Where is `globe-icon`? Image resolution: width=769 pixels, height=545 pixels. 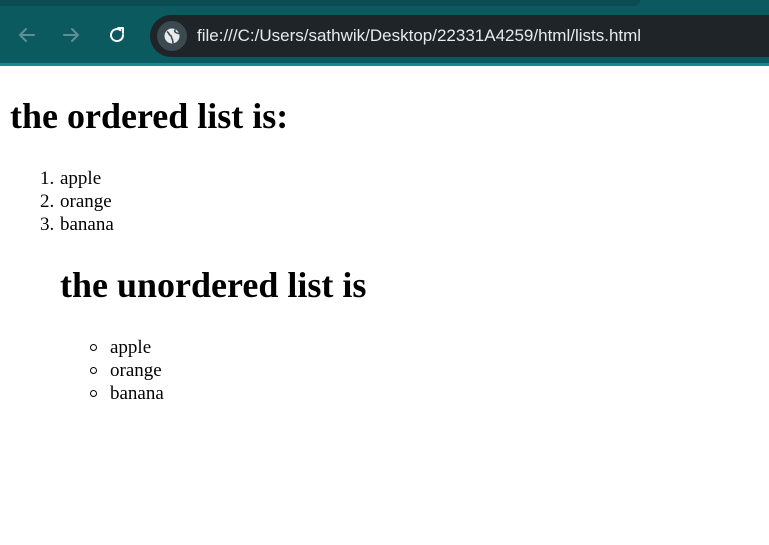
globe-icon is located at coordinates (172, 36).